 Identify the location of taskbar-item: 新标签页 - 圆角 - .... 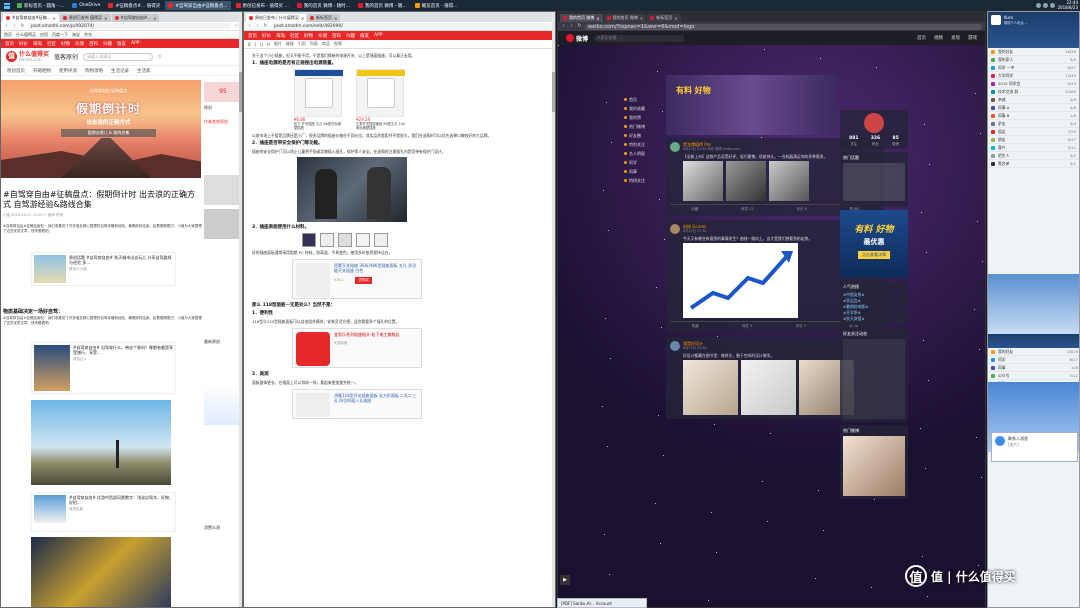
(40, 5).